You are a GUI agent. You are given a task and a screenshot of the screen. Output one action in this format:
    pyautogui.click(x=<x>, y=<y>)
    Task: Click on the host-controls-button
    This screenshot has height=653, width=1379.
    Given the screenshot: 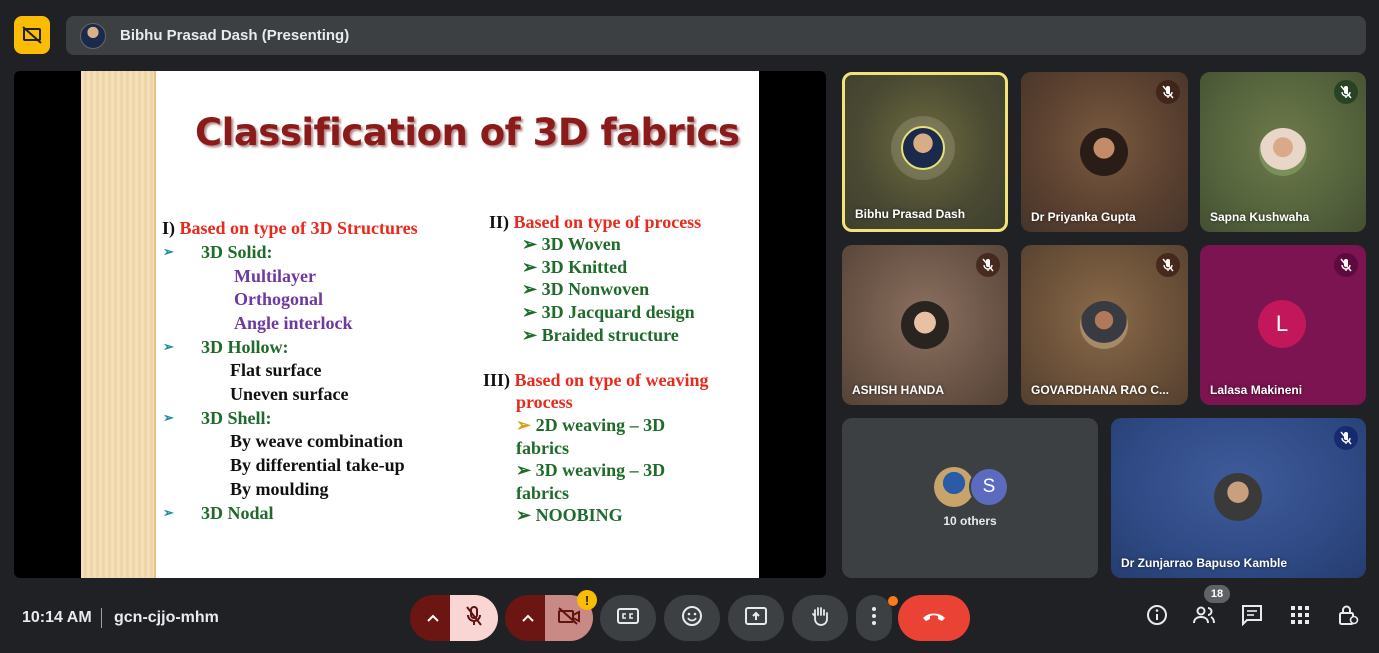 What is the action you would take?
    pyautogui.click(x=1348, y=617)
    